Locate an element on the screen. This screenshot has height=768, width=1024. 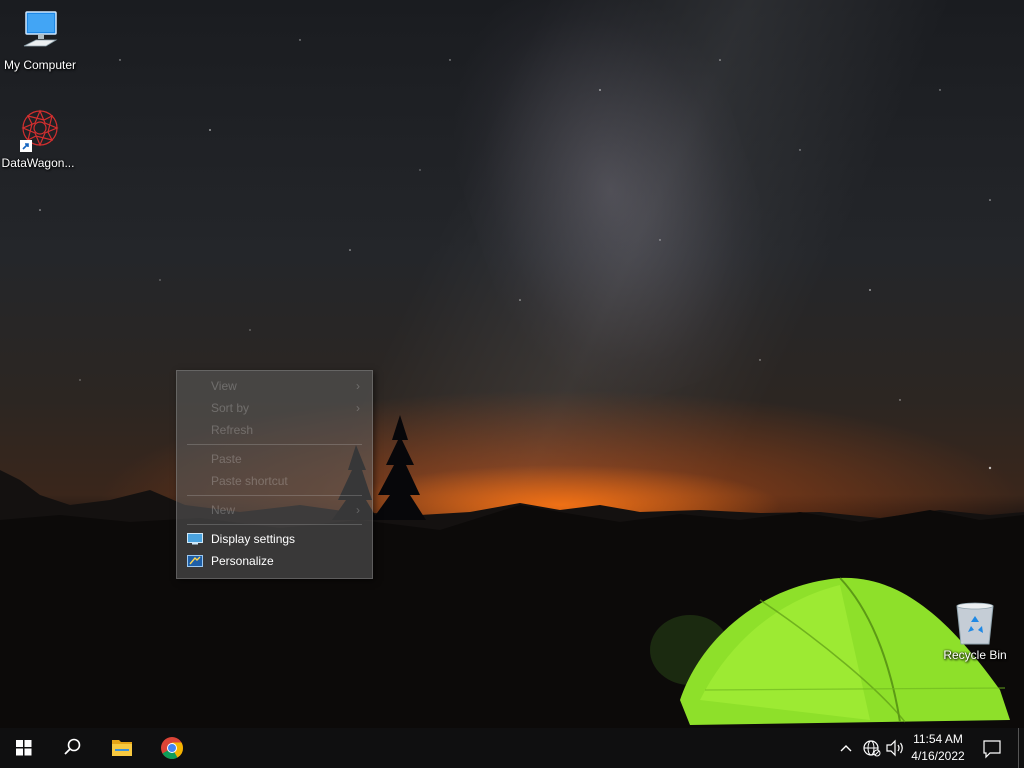
computer-icon is located at coordinates (40, 32).